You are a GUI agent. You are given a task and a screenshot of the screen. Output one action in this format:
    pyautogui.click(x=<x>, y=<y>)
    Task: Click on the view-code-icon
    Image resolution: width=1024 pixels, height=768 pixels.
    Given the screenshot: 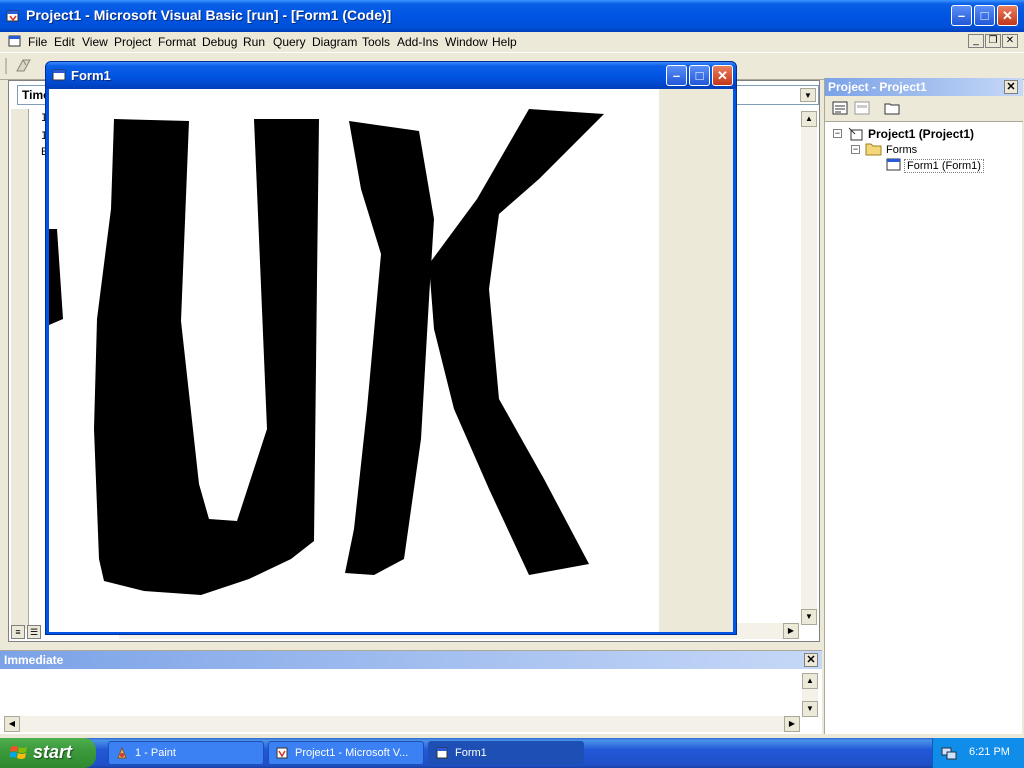 What is the action you would take?
    pyautogui.click(x=840, y=108)
    